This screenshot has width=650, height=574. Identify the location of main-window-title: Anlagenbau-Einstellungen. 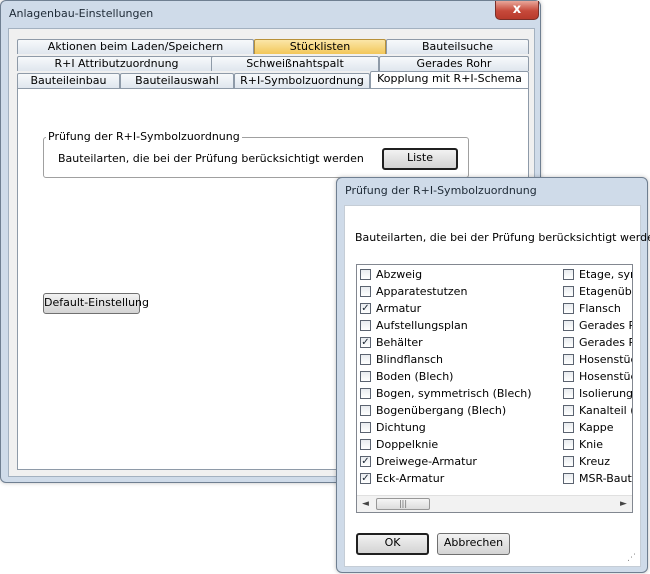
(81, 13).